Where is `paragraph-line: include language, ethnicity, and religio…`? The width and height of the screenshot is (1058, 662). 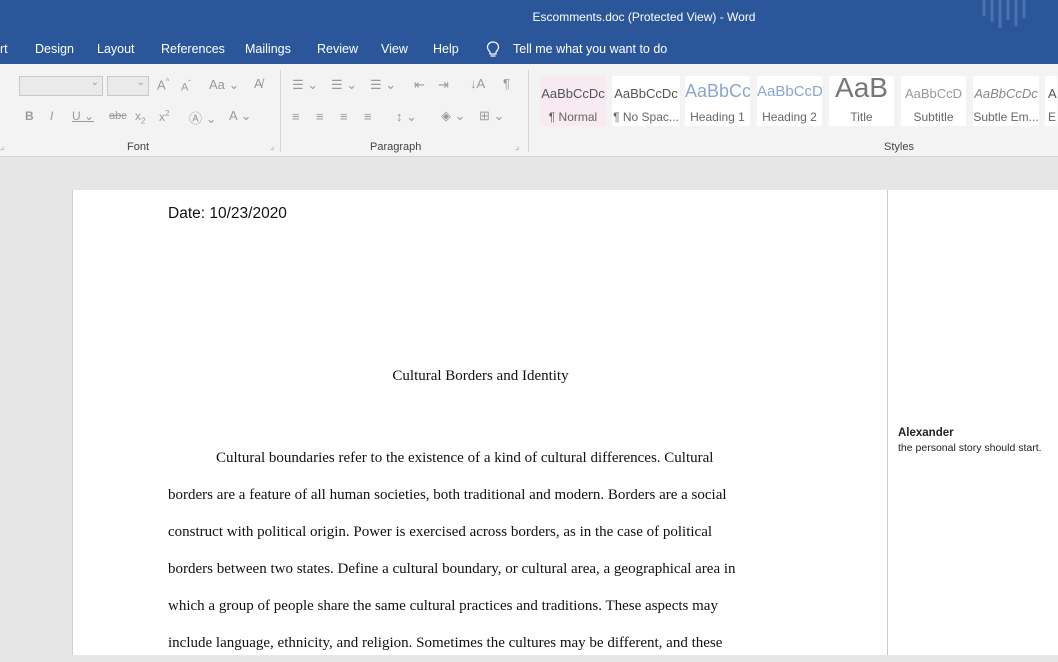 paragraph-line: include language, ethnicity, and religio… is located at coordinates (445, 643).